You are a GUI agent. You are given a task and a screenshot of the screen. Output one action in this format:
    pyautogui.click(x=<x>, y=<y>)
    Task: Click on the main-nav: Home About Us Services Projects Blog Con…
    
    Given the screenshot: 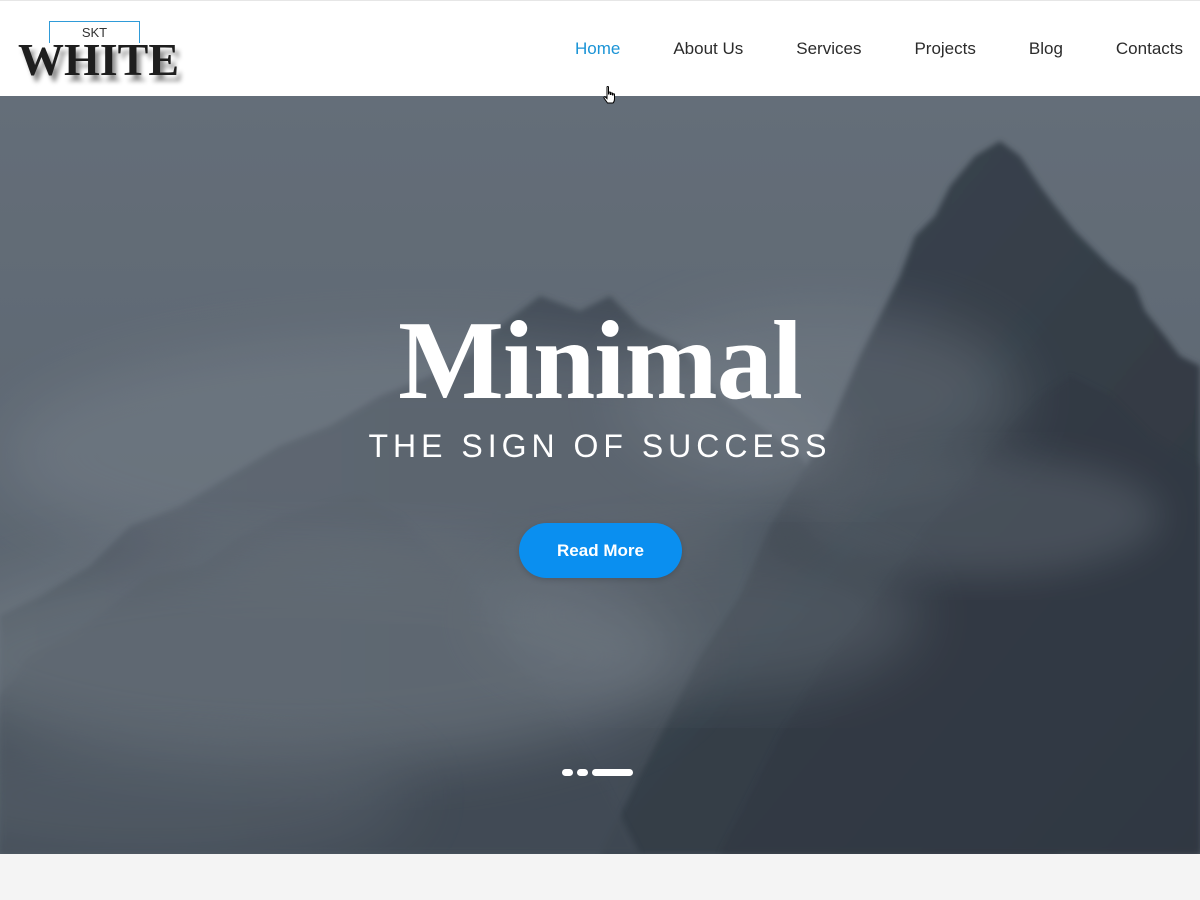 What is the action you would take?
    pyautogui.click(x=887, y=49)
    